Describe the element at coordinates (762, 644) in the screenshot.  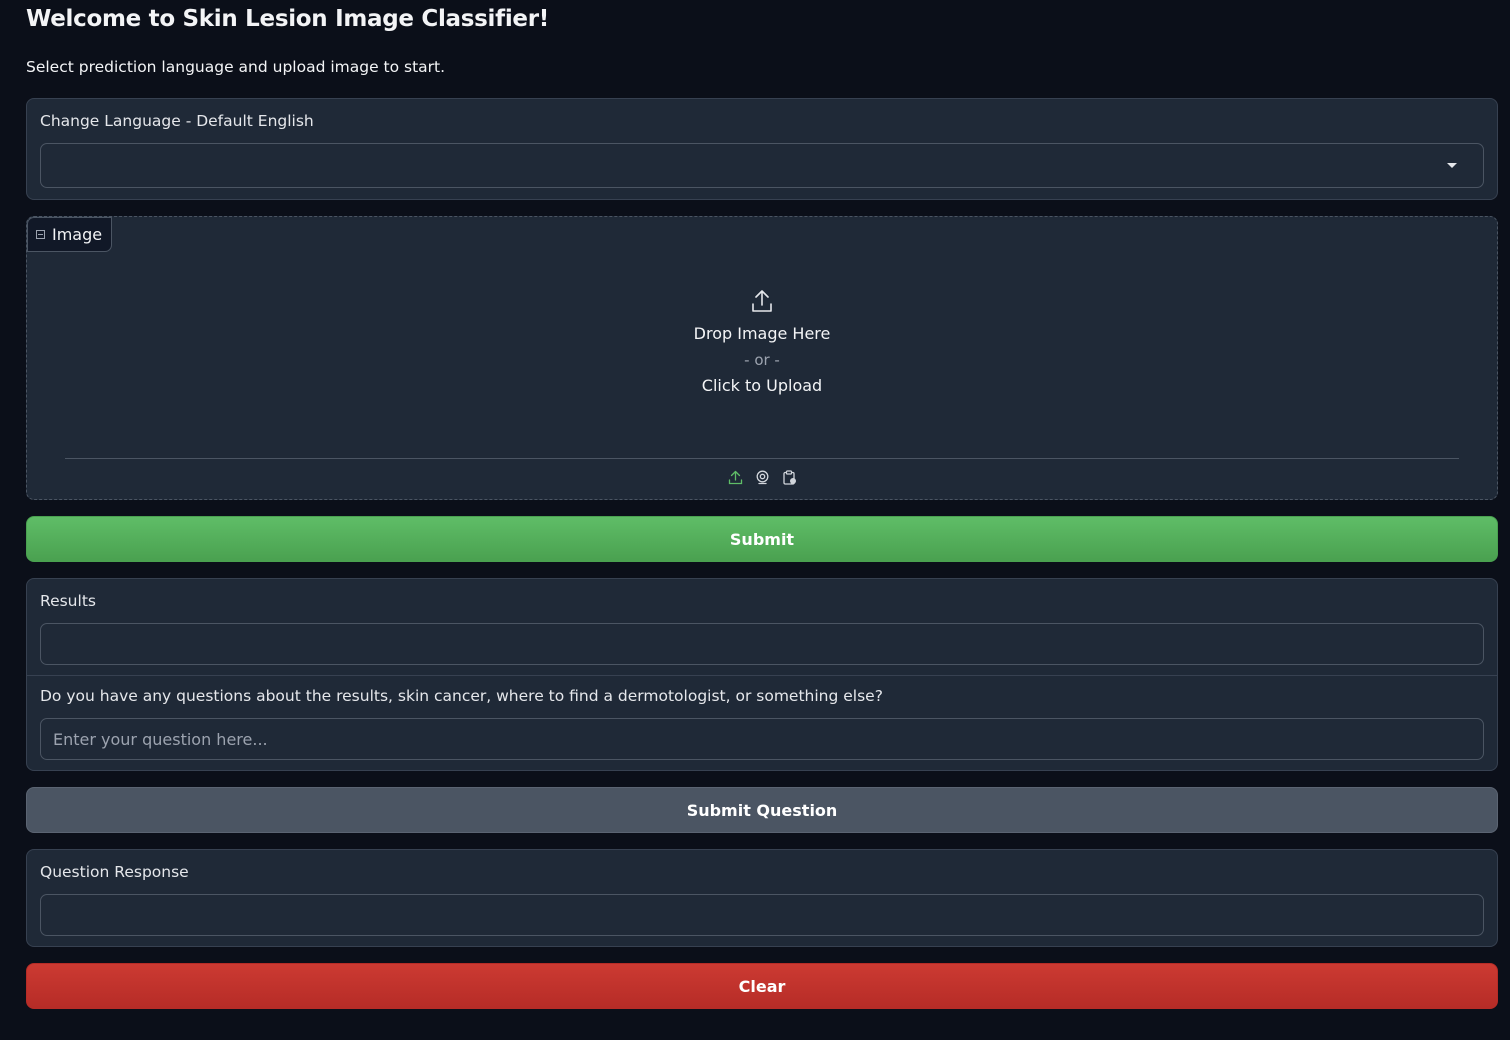
I see `results-output` at that location.